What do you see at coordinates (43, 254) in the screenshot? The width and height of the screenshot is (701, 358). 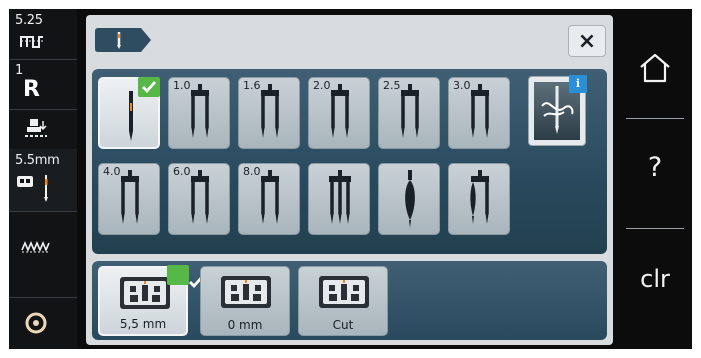 I see `stitch-settings-button` at bounding box center [43, 254].